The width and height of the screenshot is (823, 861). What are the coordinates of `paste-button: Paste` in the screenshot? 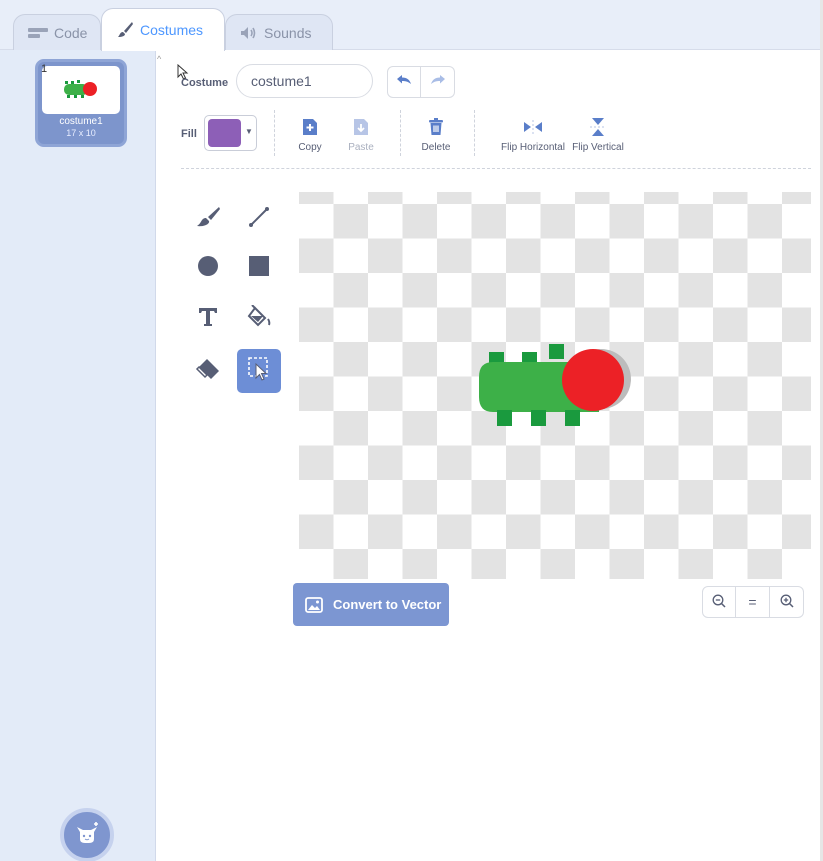 It's located at (361, 134).